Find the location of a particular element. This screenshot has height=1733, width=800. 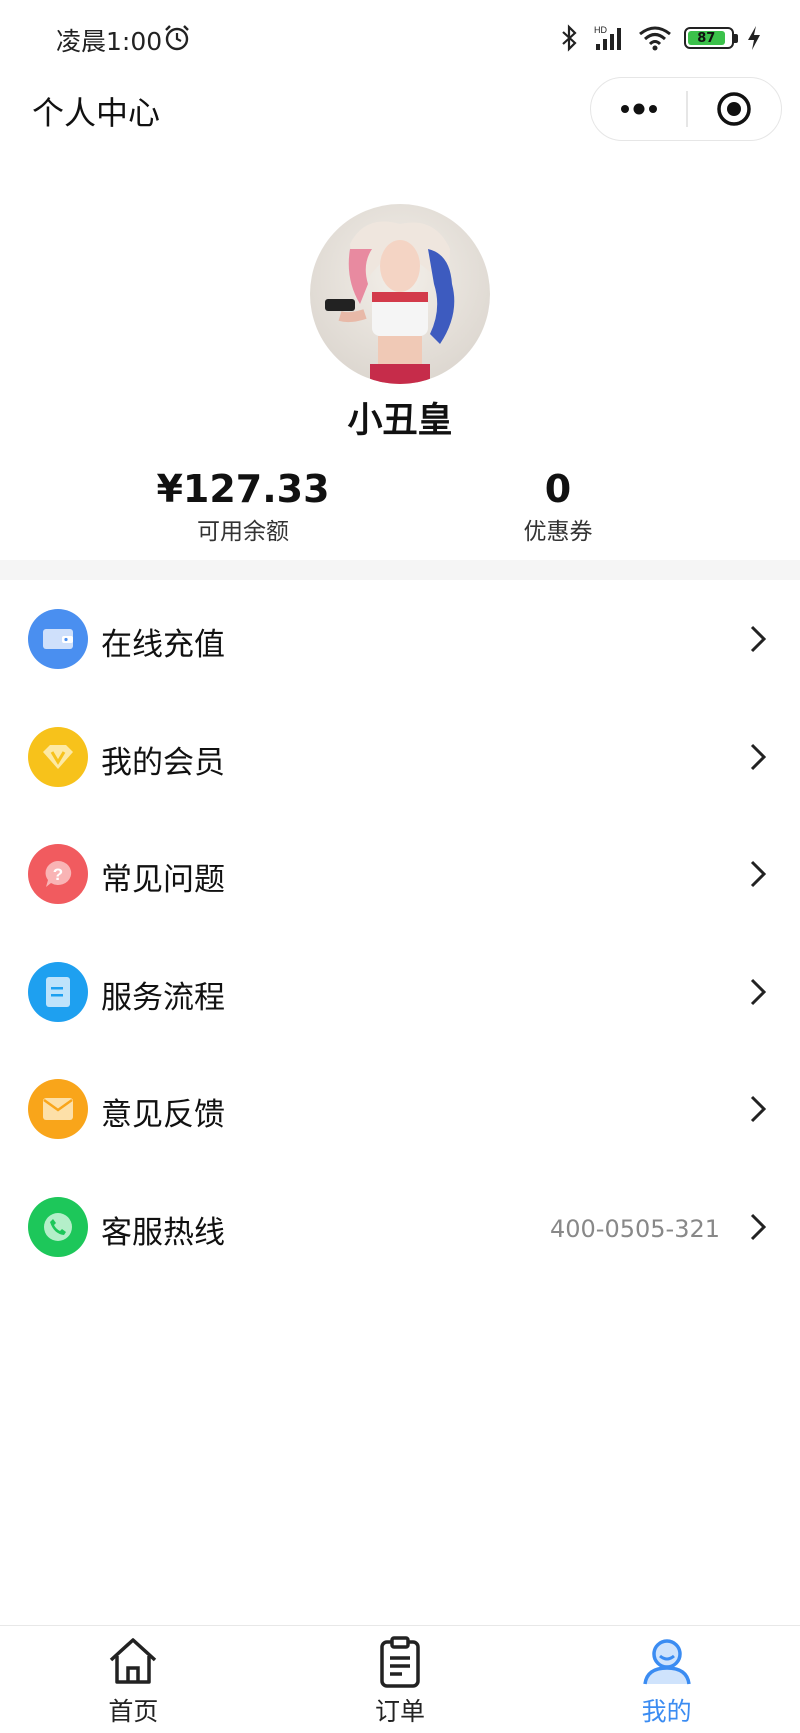

home-icon is located at coordinates (133, 1661).